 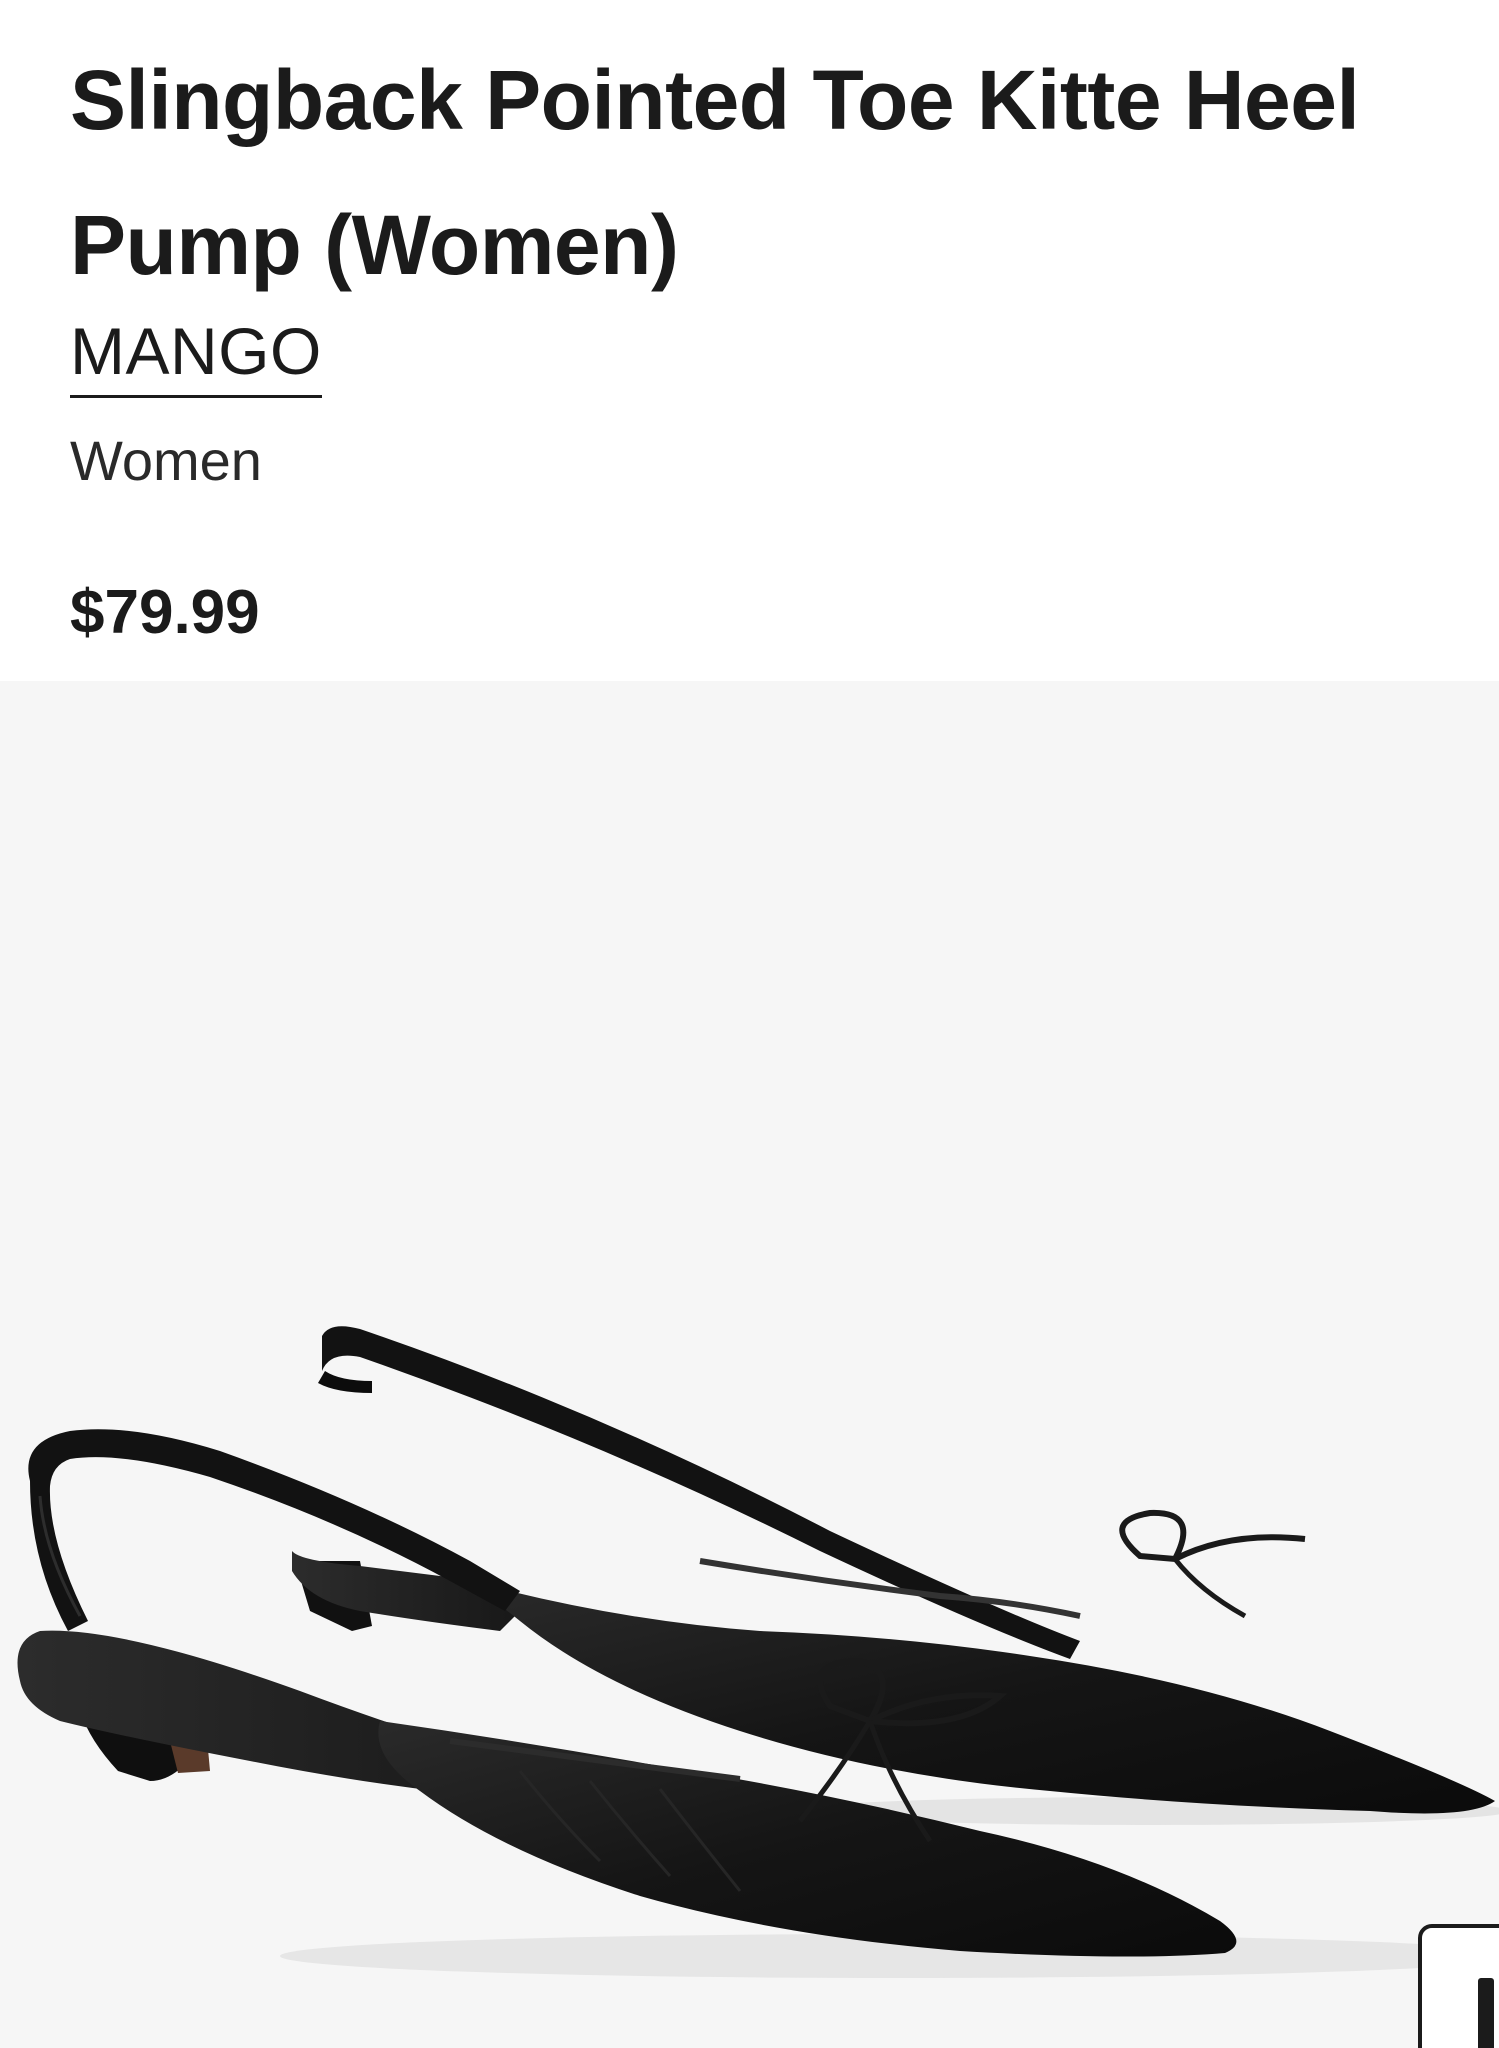 I want to click on product-title-line-2: Pump (Women), so click(x=374, y=245).